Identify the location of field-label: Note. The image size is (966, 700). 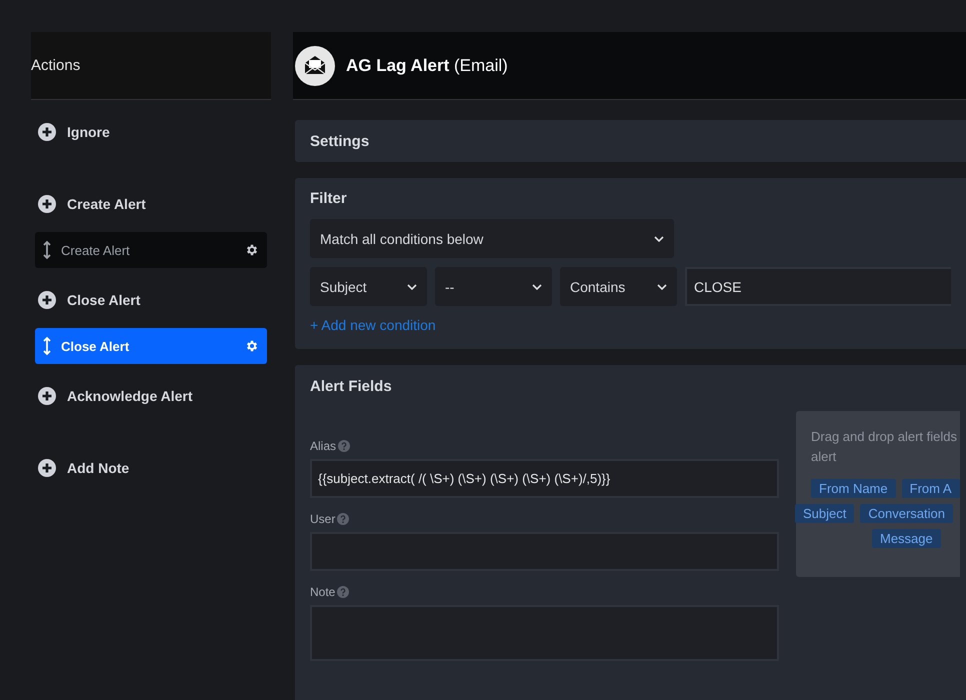
(323, 592).